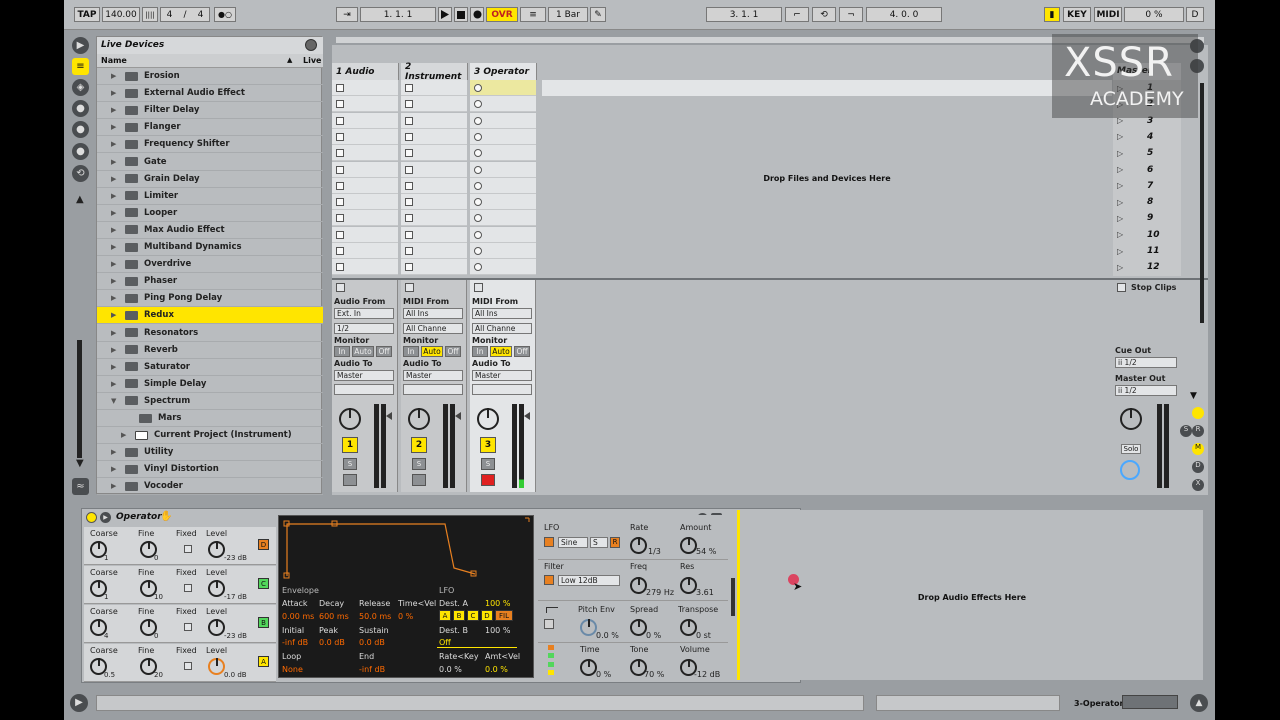 Image resolution: width=1280 pixels, height=720 pixels. What do you see at coordinates (502, 313) in the screenshot?
I see `io-from-dropdown: All Ins` at bounding box center [502, 313].